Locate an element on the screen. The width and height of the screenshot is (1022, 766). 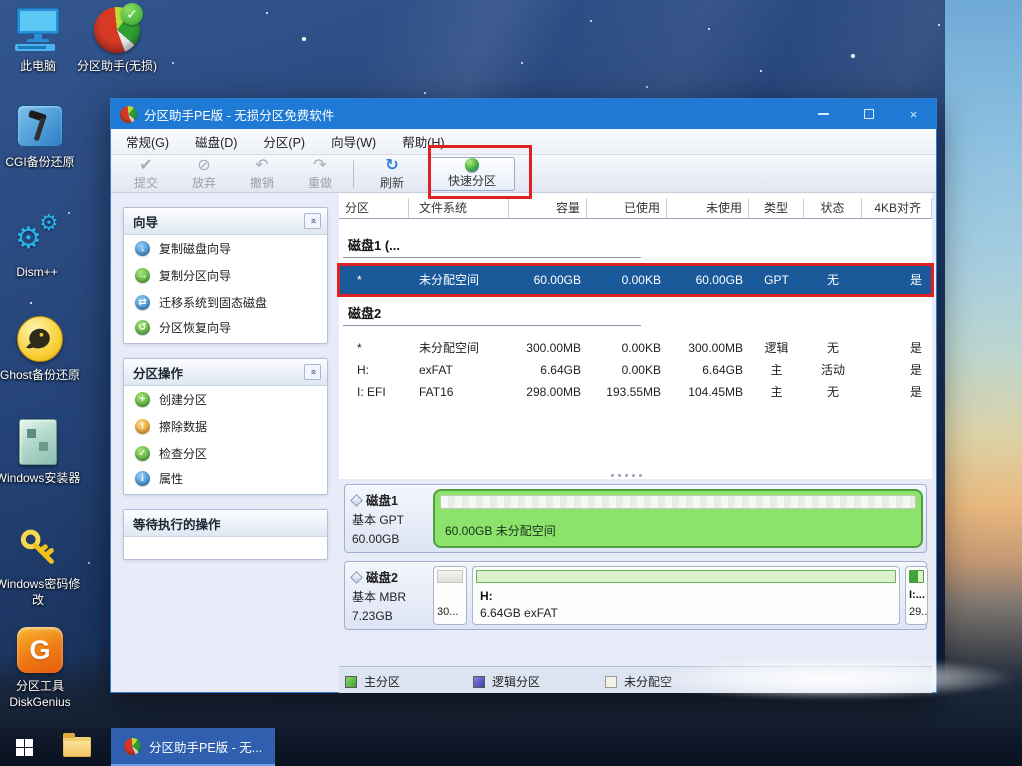
cell-status: 活动 is located at coordinates (832, 370).